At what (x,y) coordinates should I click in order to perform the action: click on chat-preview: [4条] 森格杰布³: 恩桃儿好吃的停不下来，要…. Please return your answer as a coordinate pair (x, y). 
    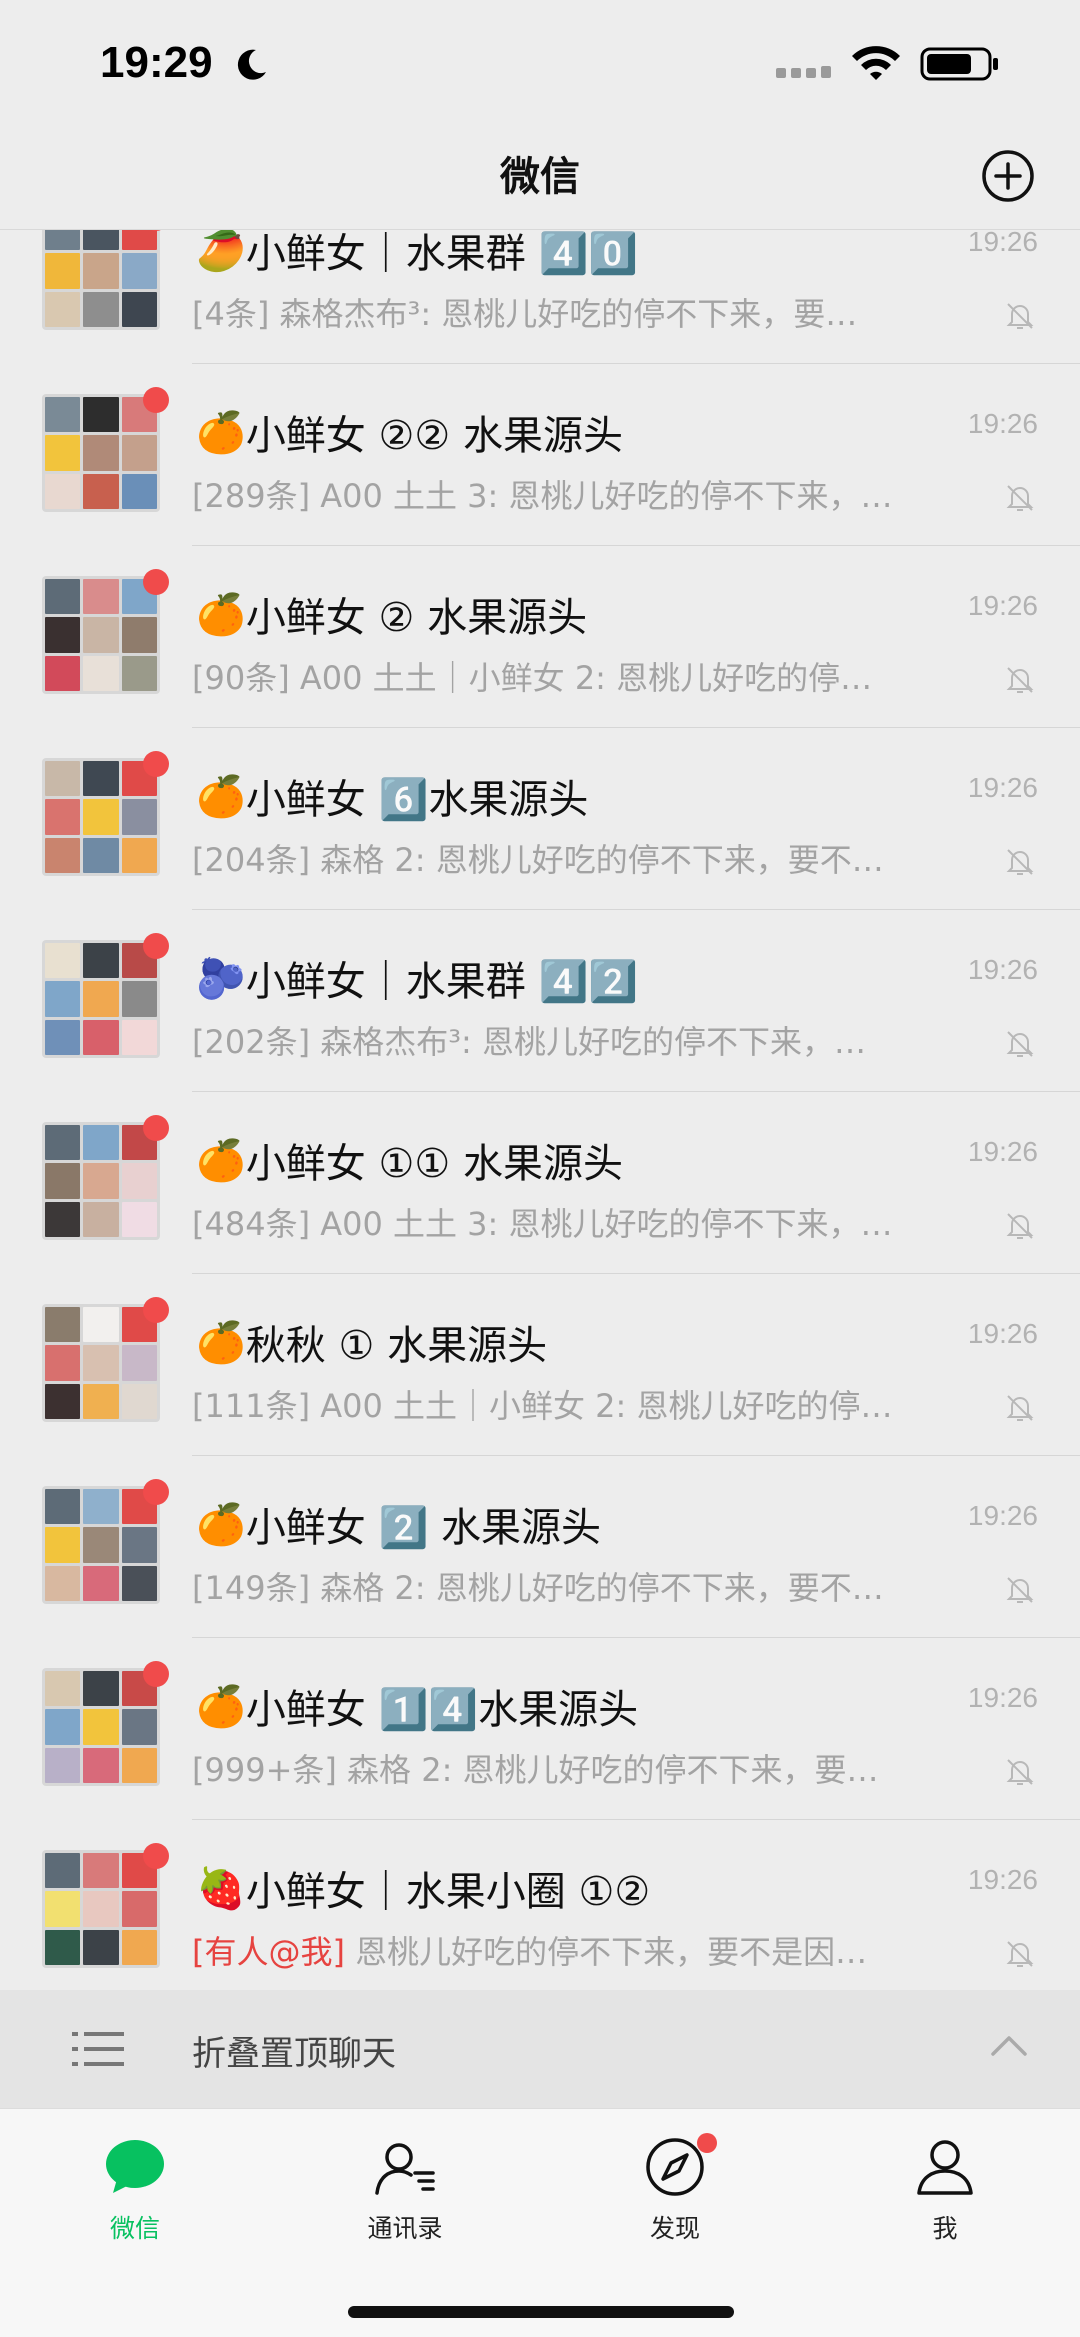
    Looking at the image, I should click on (572, 312).